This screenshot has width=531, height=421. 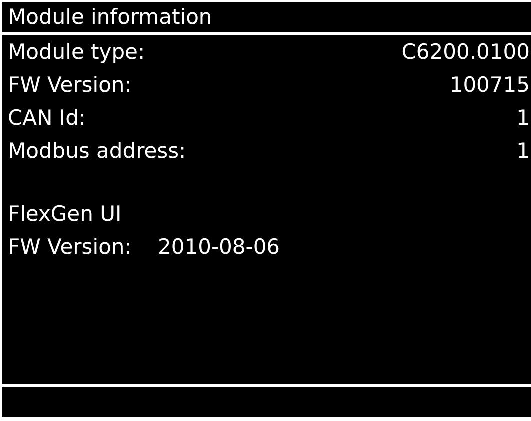 What do you see at coordinates (466, 52) in the screenshot?
I see `field-value: C6200.0100` at bounding box center [466, 52].